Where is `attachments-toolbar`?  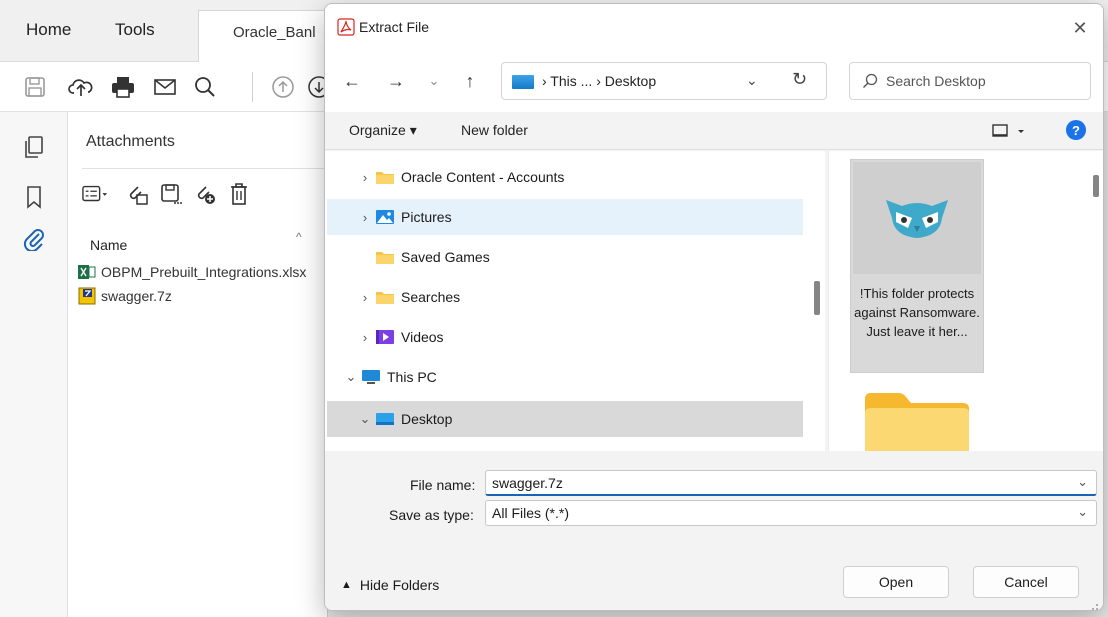
attachments-toolbar is located at coordinates (205, 194).